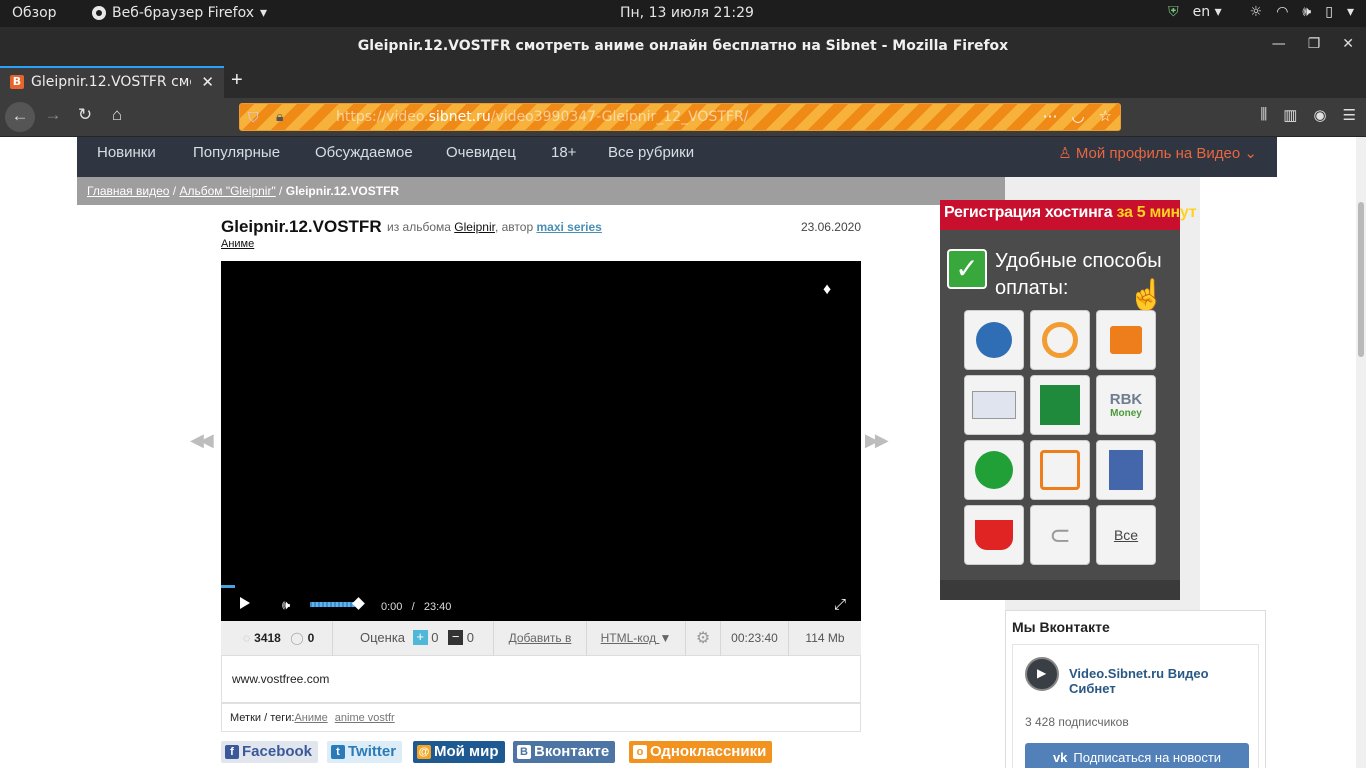 The width and height of the screenshot is (1366, 768). Describe the element at coordinates (310, 718) in the screenshot. I see `tag-link: Аниме` at that location.